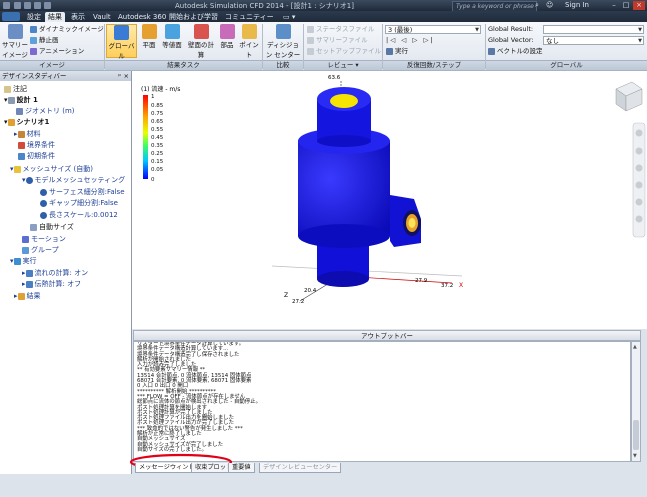  Describe the element at coordinates (337, 40) in the screenshot. I see `summary-file-button: サマリーファイル` at that location.